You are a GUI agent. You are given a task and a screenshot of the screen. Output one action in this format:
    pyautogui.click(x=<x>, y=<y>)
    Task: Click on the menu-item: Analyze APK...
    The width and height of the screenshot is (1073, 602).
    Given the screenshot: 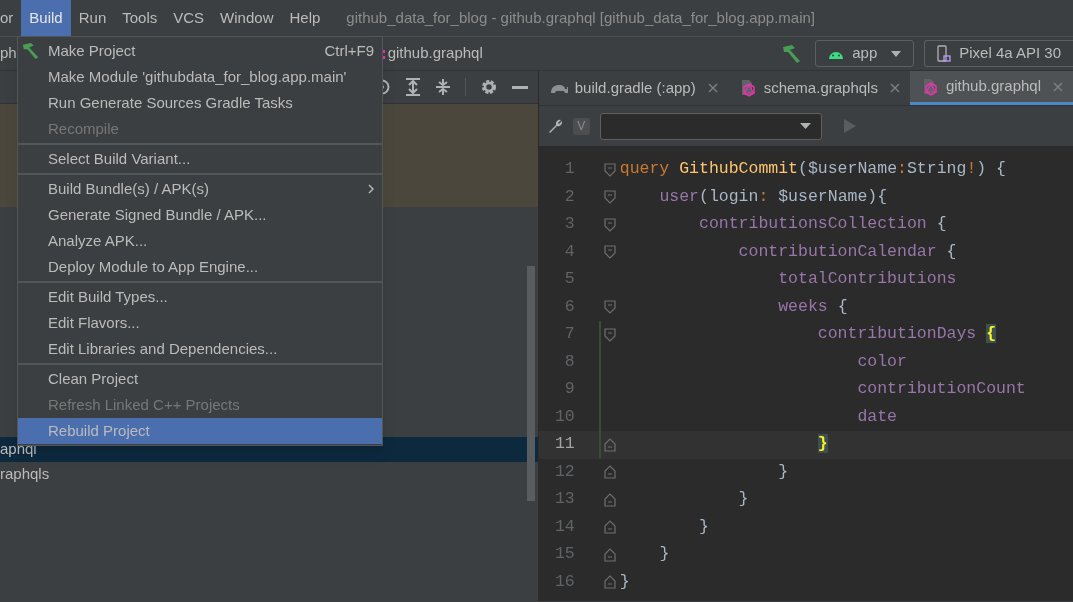 What is the action you would take?
    pyautogui.click(x=200, y=241)
    